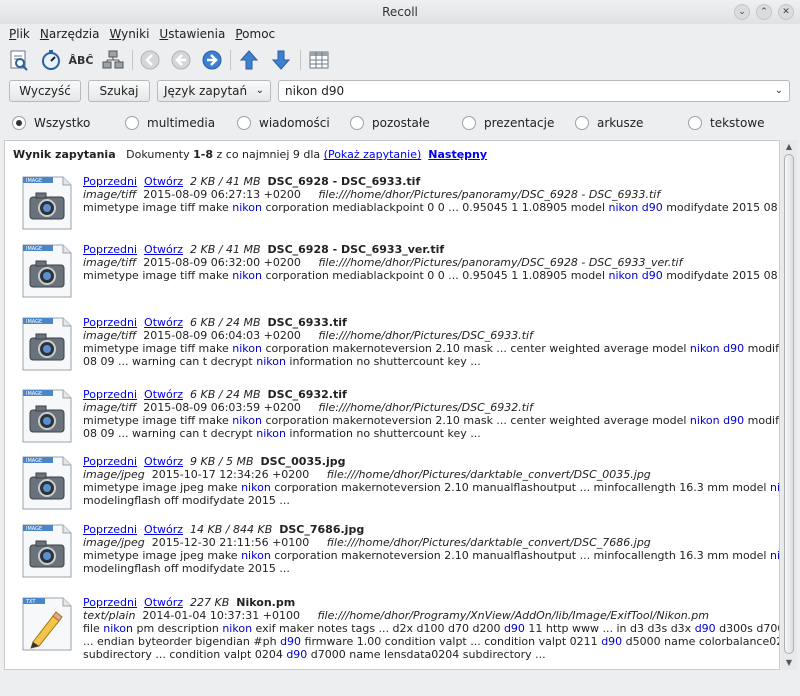 The image size is (800, 696). What do you see at coordinates (81, 60) in the screenshot?
I see `accent-text-icon: ÂBĈ` at bounding box center [81, 60].